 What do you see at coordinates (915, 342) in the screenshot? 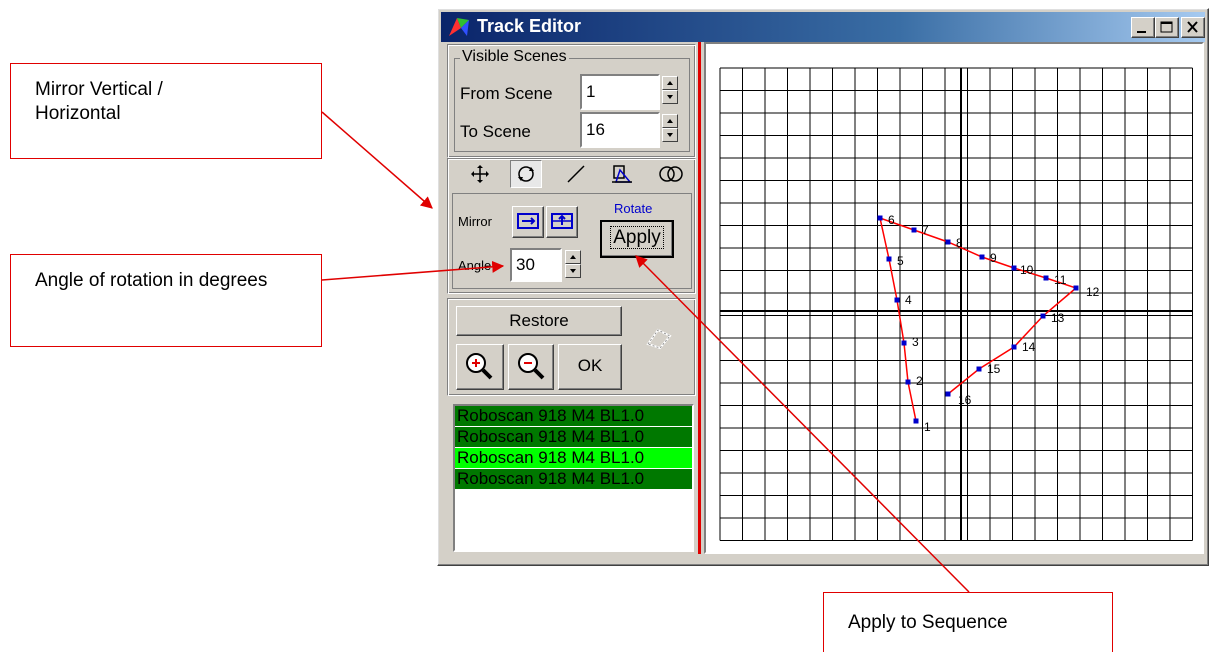
I see `track-point-label: 3` at bounding box center [915, 342].